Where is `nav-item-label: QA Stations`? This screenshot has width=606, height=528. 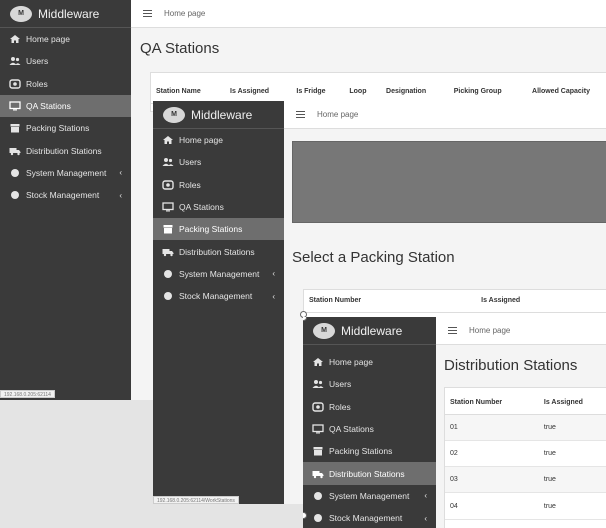 nav-item-label: QA Stations is located at coordinates (201, 207).